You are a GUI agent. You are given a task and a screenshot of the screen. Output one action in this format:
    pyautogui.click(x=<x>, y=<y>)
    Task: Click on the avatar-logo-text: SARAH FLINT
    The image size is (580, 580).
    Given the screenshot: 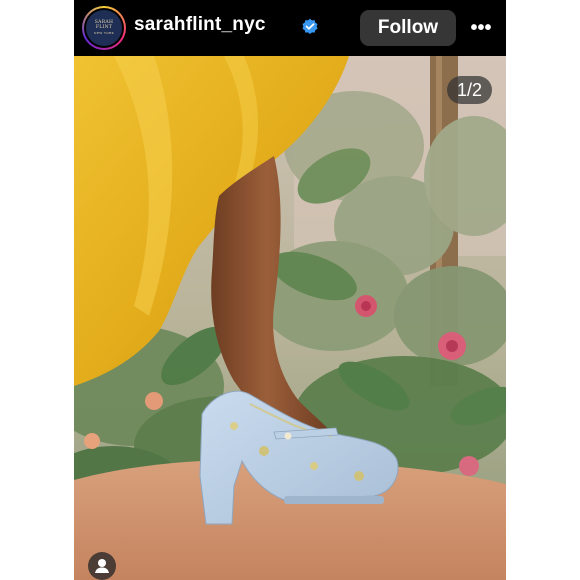 What is the action you would take?
    pyautogui.click(x=104, y=24)
    